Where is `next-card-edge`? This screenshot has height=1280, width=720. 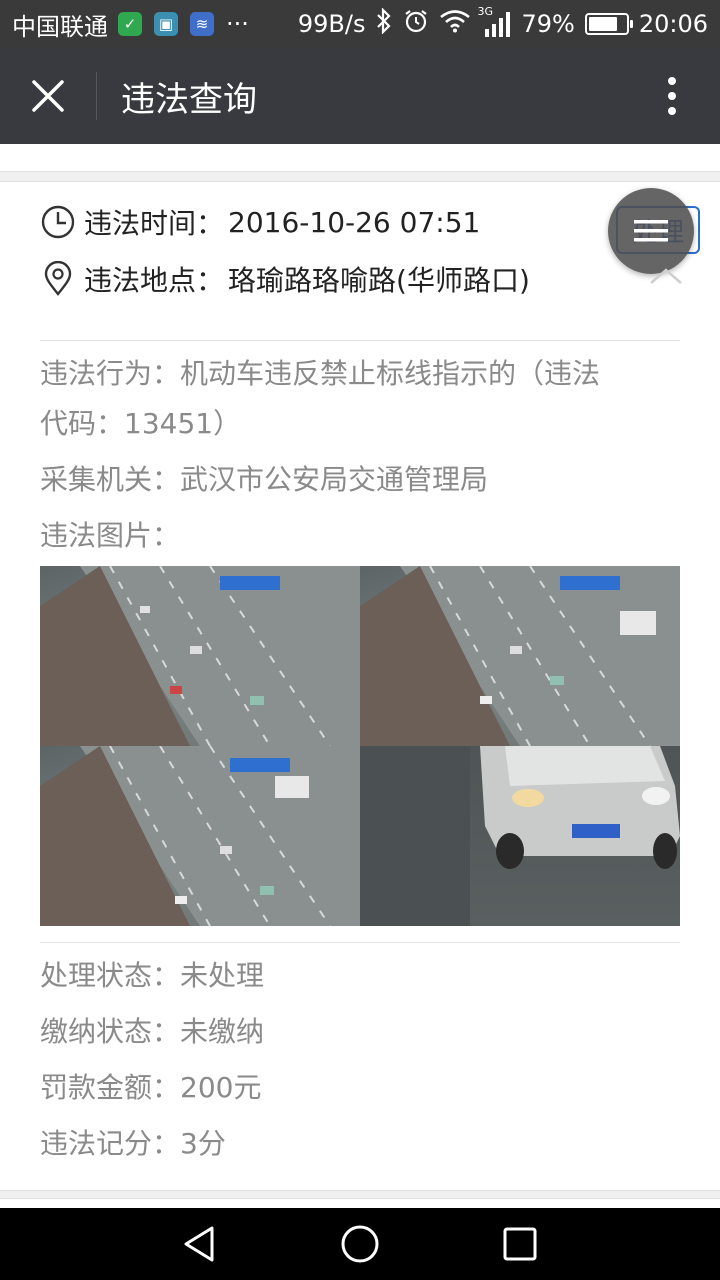 next-card-edge is located at coordinates (360, 1203).